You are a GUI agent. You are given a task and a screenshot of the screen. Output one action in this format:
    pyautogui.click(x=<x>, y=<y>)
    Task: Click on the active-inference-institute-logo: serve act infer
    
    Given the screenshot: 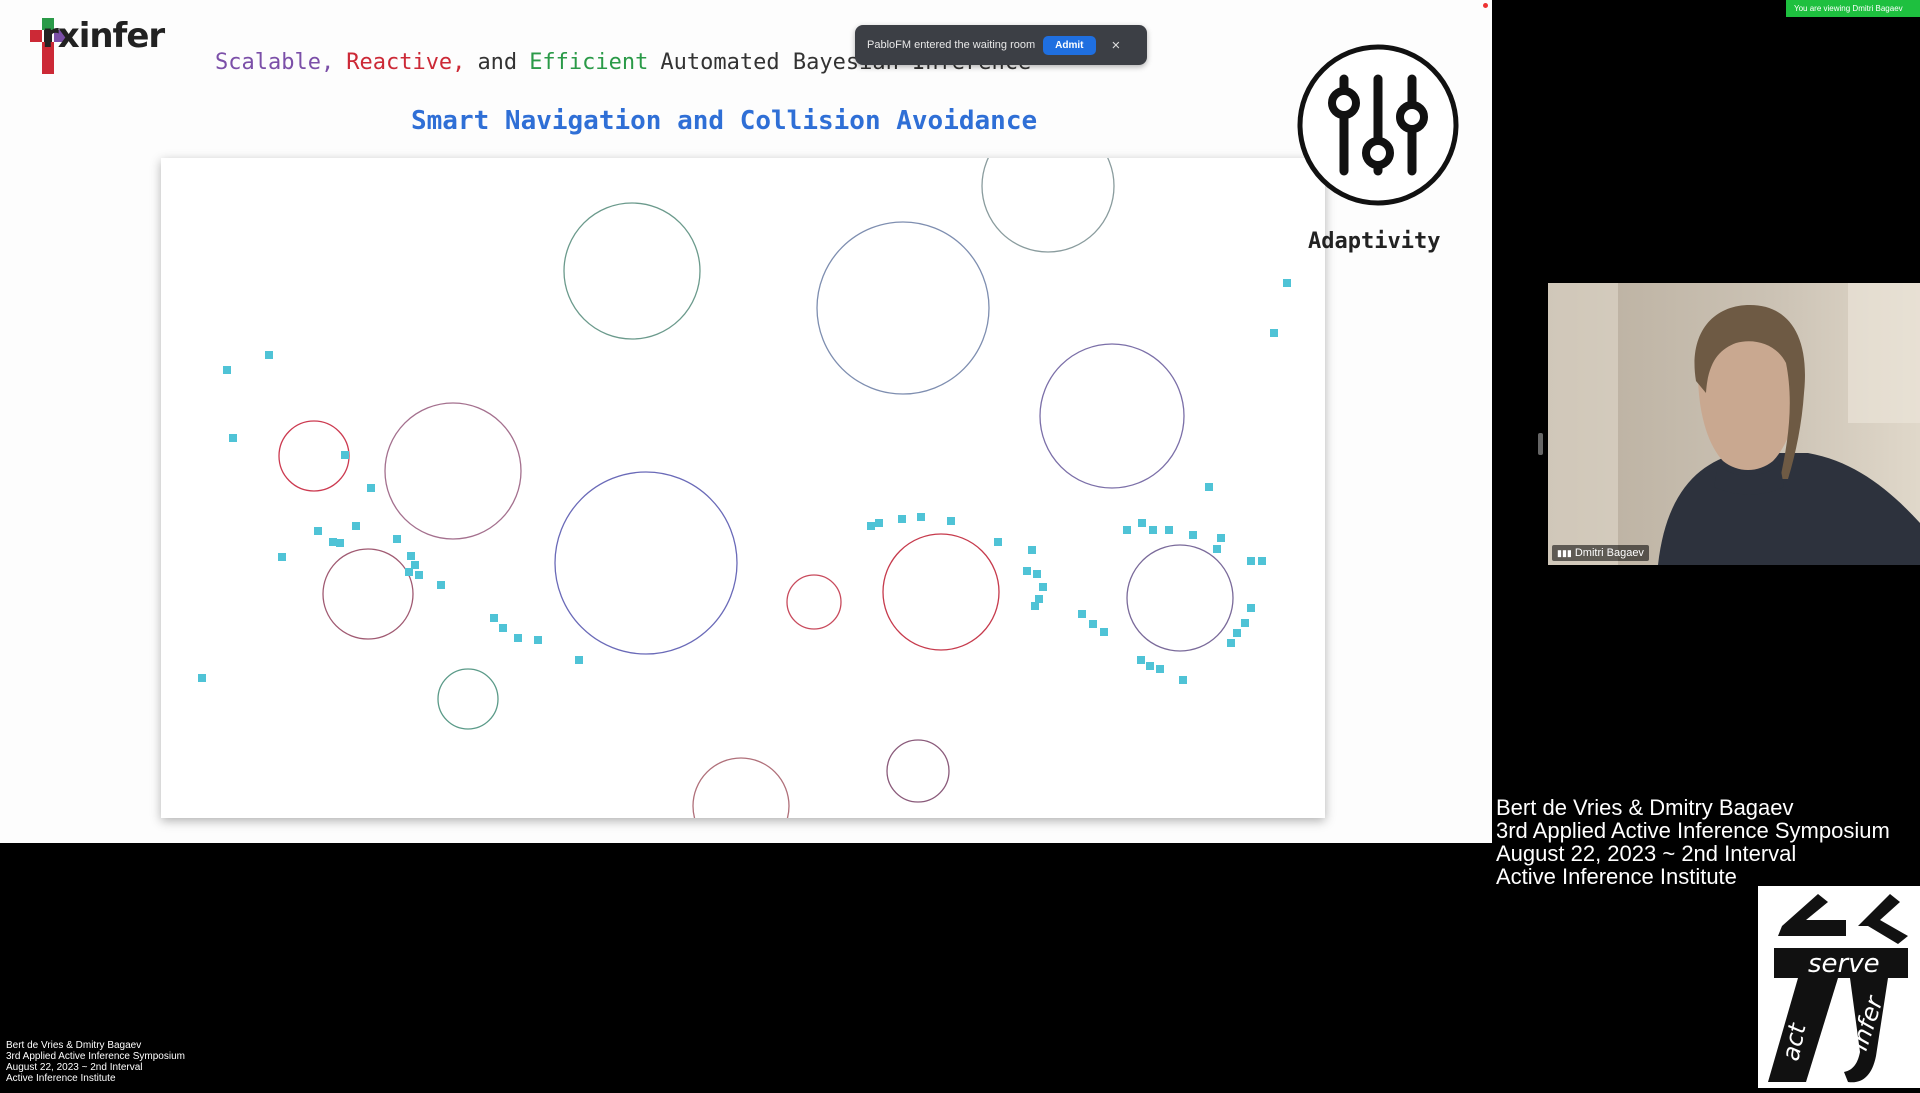 What is the action you would take?
    pyautogui.click(x=1839, y=987)
    